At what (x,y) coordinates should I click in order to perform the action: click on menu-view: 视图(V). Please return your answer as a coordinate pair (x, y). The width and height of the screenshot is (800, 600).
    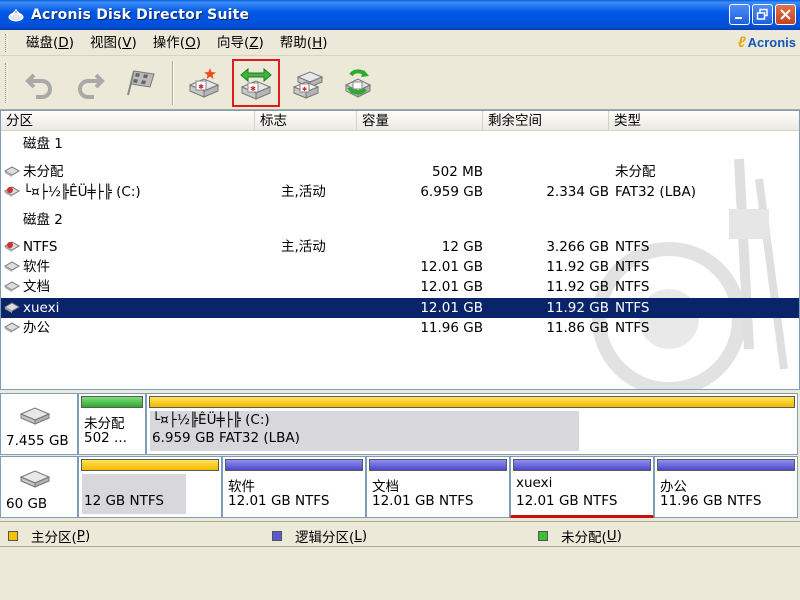
    Looking at the image, I should click on (113, 43).